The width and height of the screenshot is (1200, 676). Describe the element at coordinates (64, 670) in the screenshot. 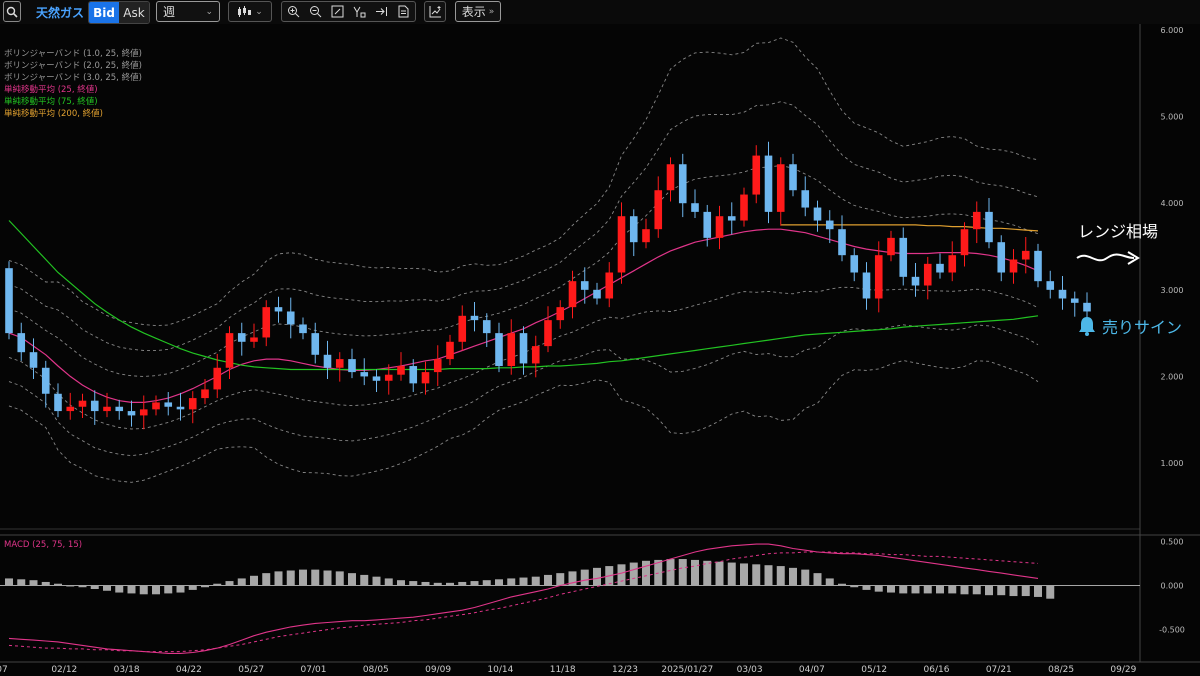

I see `time-axis-label: 02/12` at that location.